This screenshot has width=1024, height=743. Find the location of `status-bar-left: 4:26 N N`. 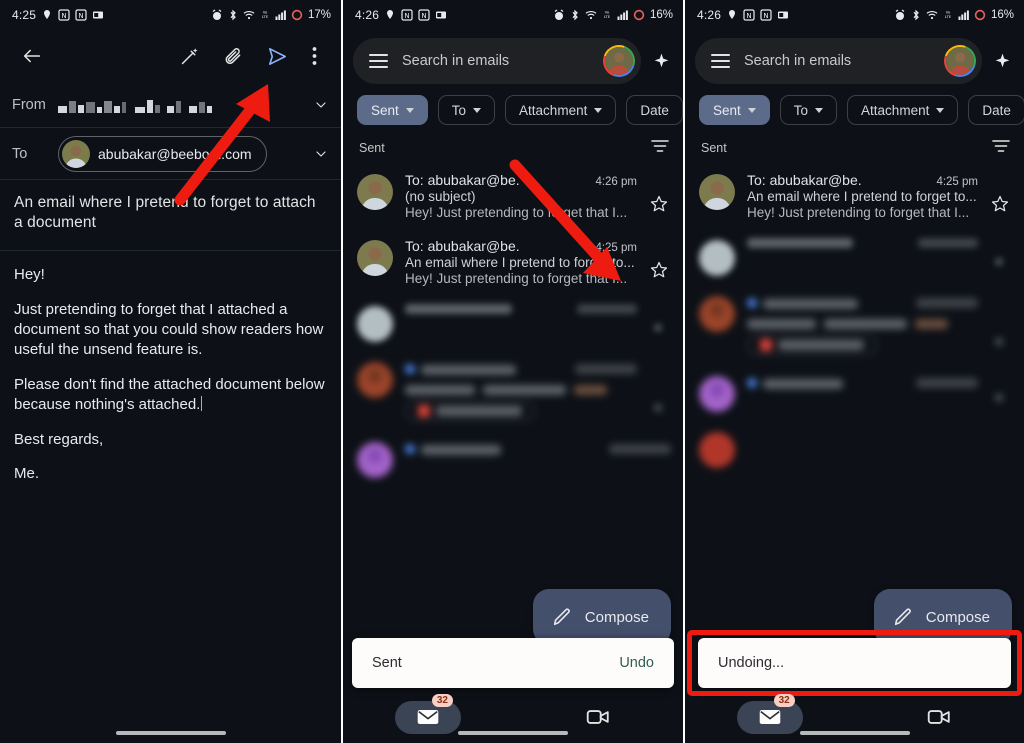

status-bar-left: 4:26 N N is located at coordinates (743, 15).